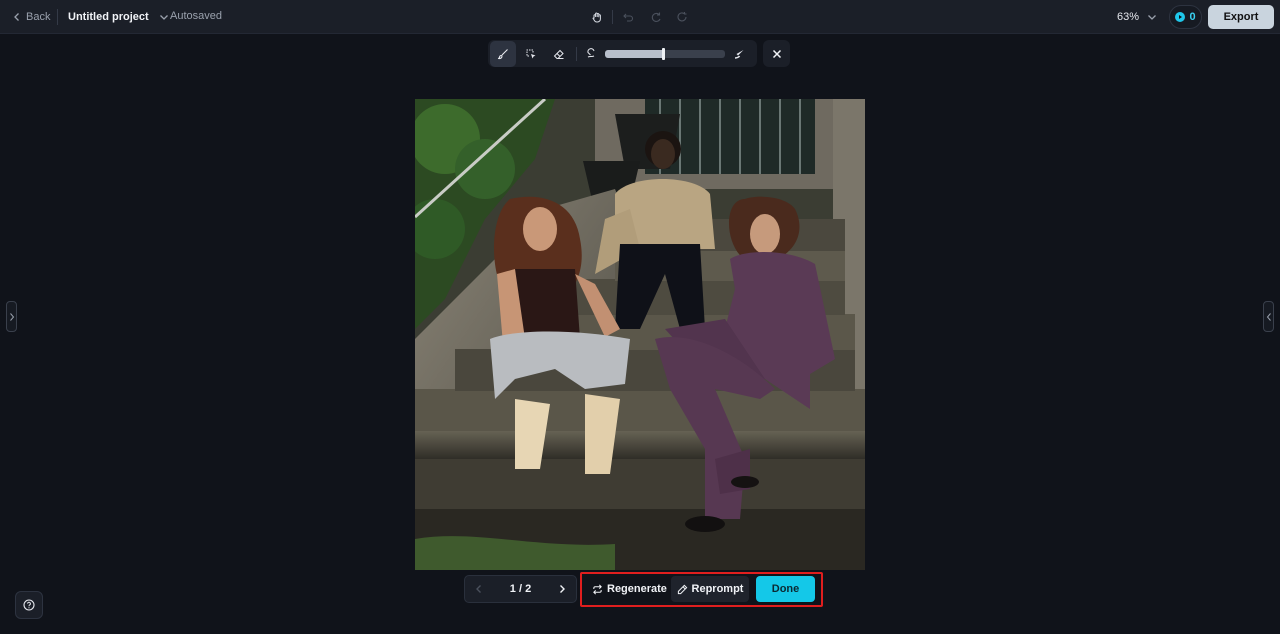 The image size is (1280, 634). I want to click on undo-icon, so click(628, 17).